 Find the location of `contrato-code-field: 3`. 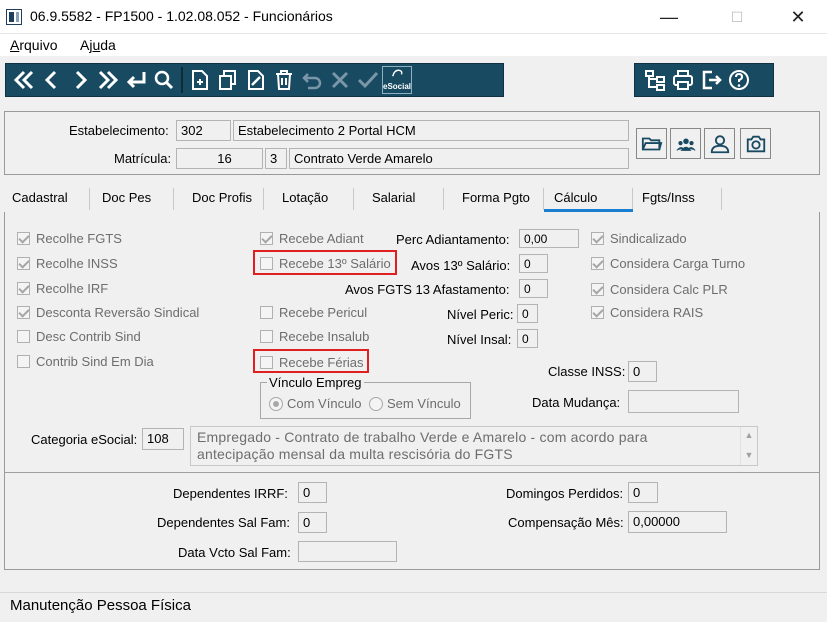

contrato-code-field: 3 is located at coordinates (276, 158).